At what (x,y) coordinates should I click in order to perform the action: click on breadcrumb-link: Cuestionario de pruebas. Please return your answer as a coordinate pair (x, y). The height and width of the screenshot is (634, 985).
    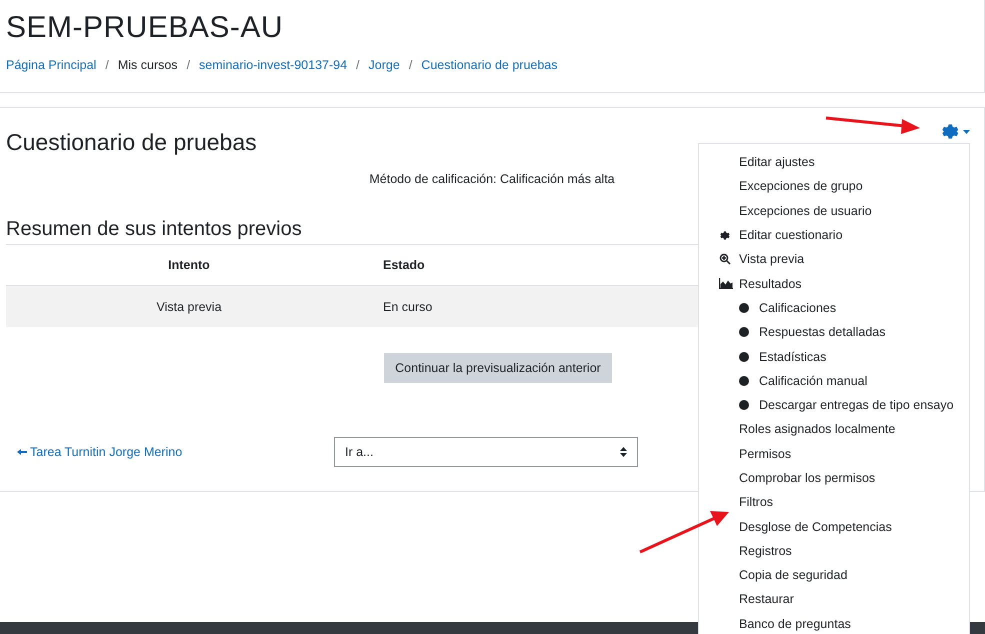
    Looking at the image, I should click on (489, 65).